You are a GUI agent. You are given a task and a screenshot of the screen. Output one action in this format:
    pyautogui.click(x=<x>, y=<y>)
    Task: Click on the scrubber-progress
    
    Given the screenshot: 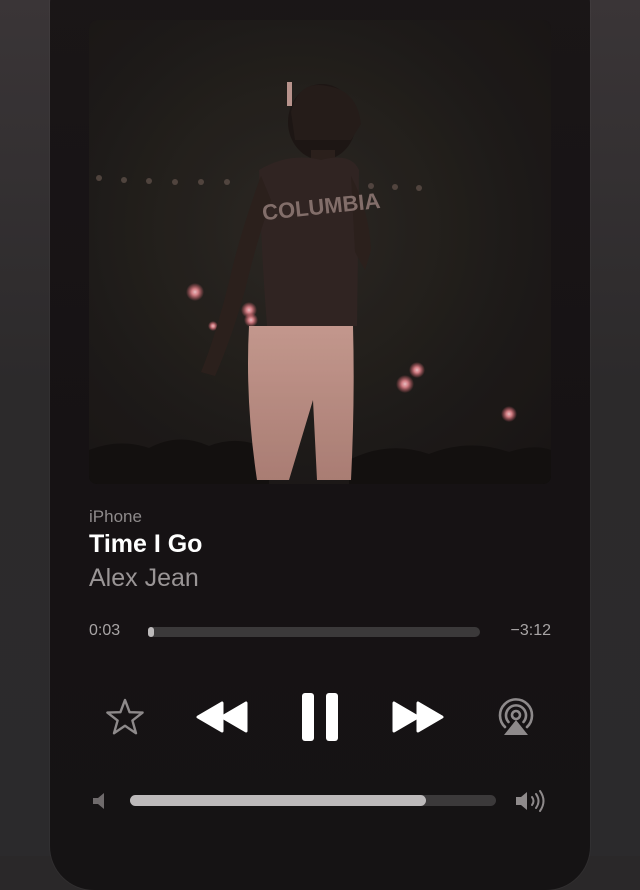 What is the action you would take?
    pyautogui.click(x=151, y=632)
    